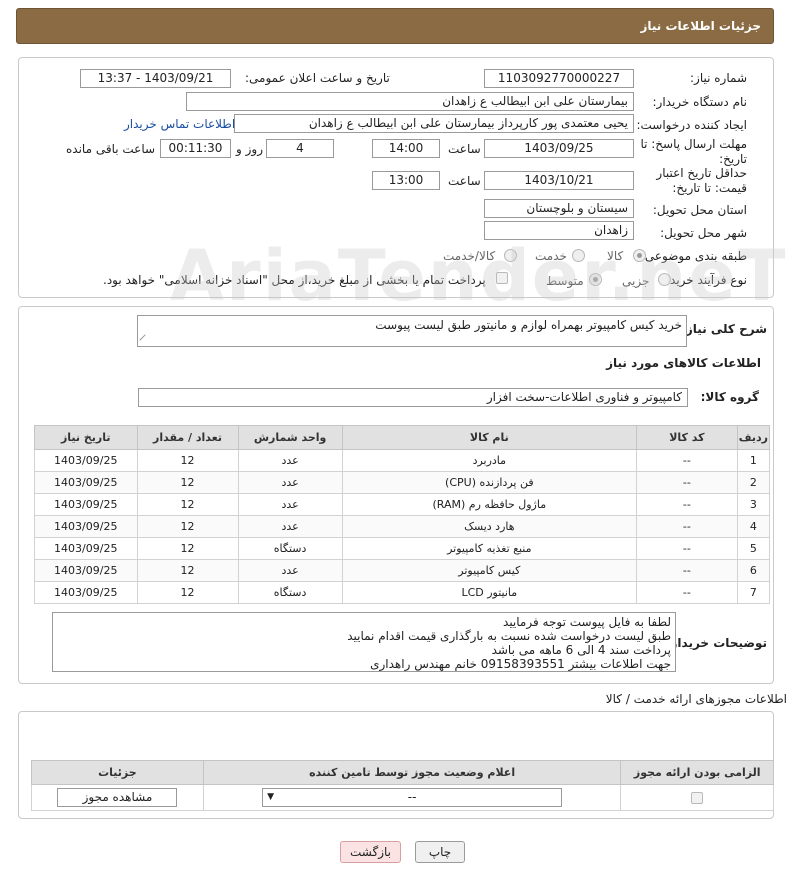  What do you see at coordinates (489, 504) in the screenshot?
I see `table-cell: ماژول حافظه رم (RAM)` at bounding box center [489, 504].